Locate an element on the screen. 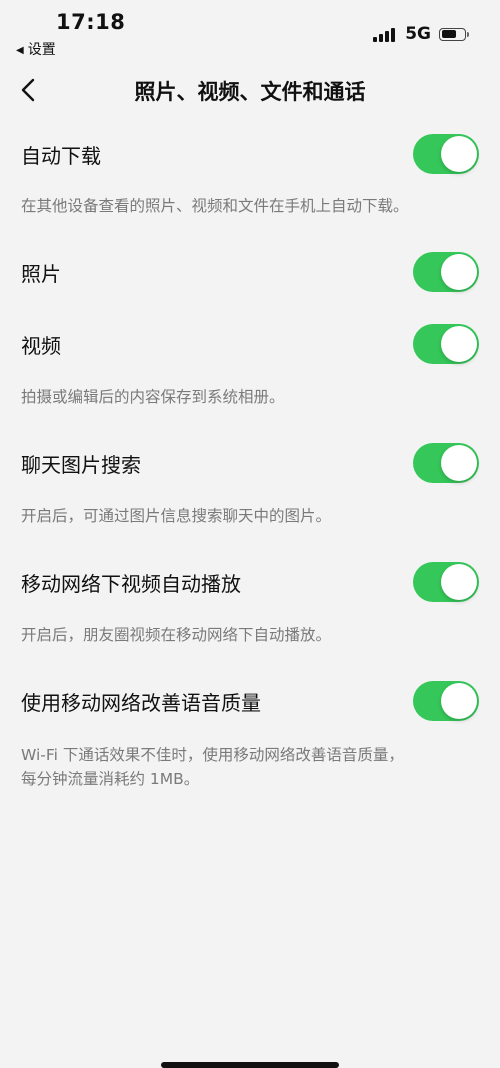 The width and height of the screenshot is (500, 1068). auto-download-description: 在其他设备查看的照片、视频和文件在手机上自动下载。 is located at coordinates (215, 206).